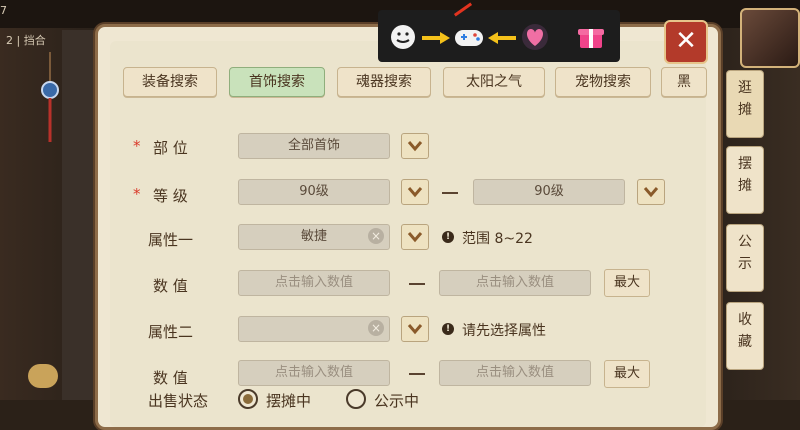 The image size is (800, 430). Describe the element at coordinates (78, 215) in the screenshot. I see `left-panel` at that location.